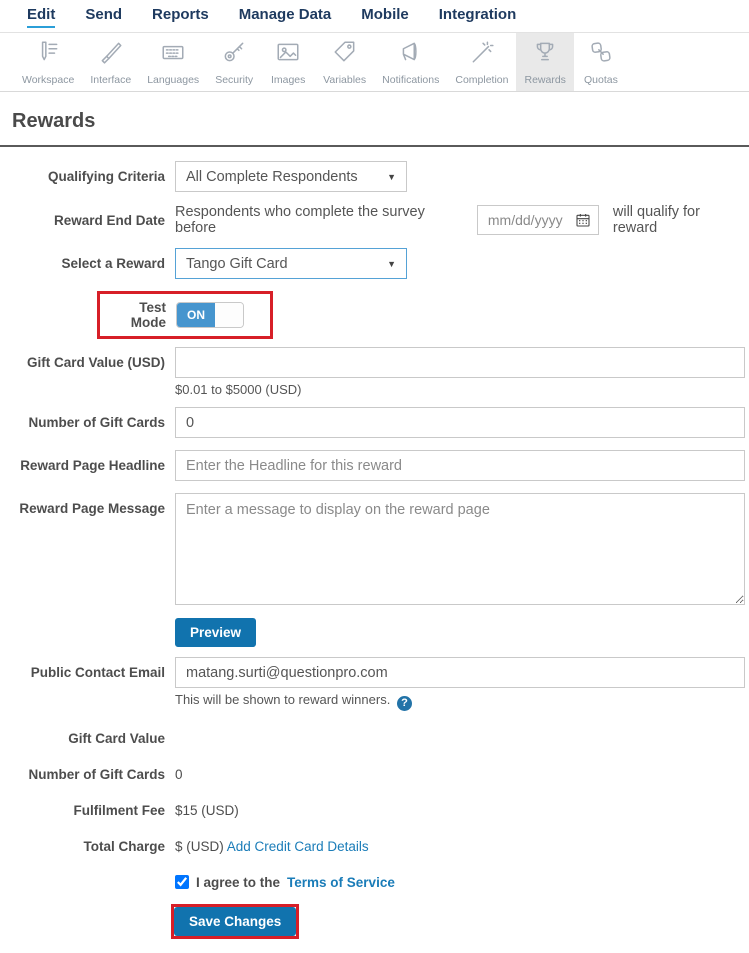  I want to click on terms-text: I agree to the, so click(238, 882).